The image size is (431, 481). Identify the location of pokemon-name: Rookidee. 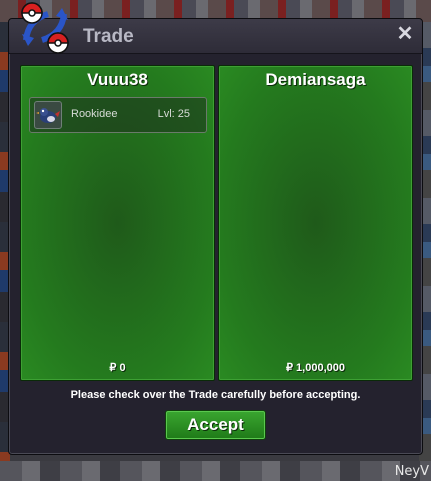
(94, 114).